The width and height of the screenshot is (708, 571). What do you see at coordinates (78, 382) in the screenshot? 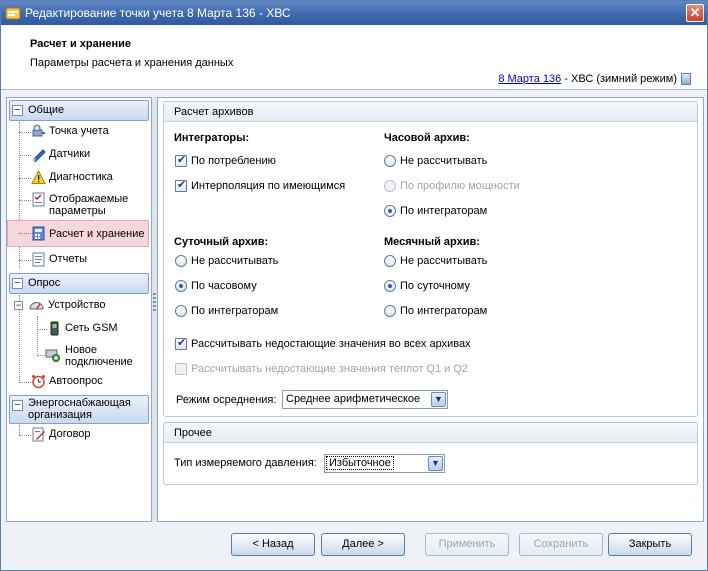
I see `sidebar-item-auto-poll: Автоопрос` at bounding box center [78, 382].